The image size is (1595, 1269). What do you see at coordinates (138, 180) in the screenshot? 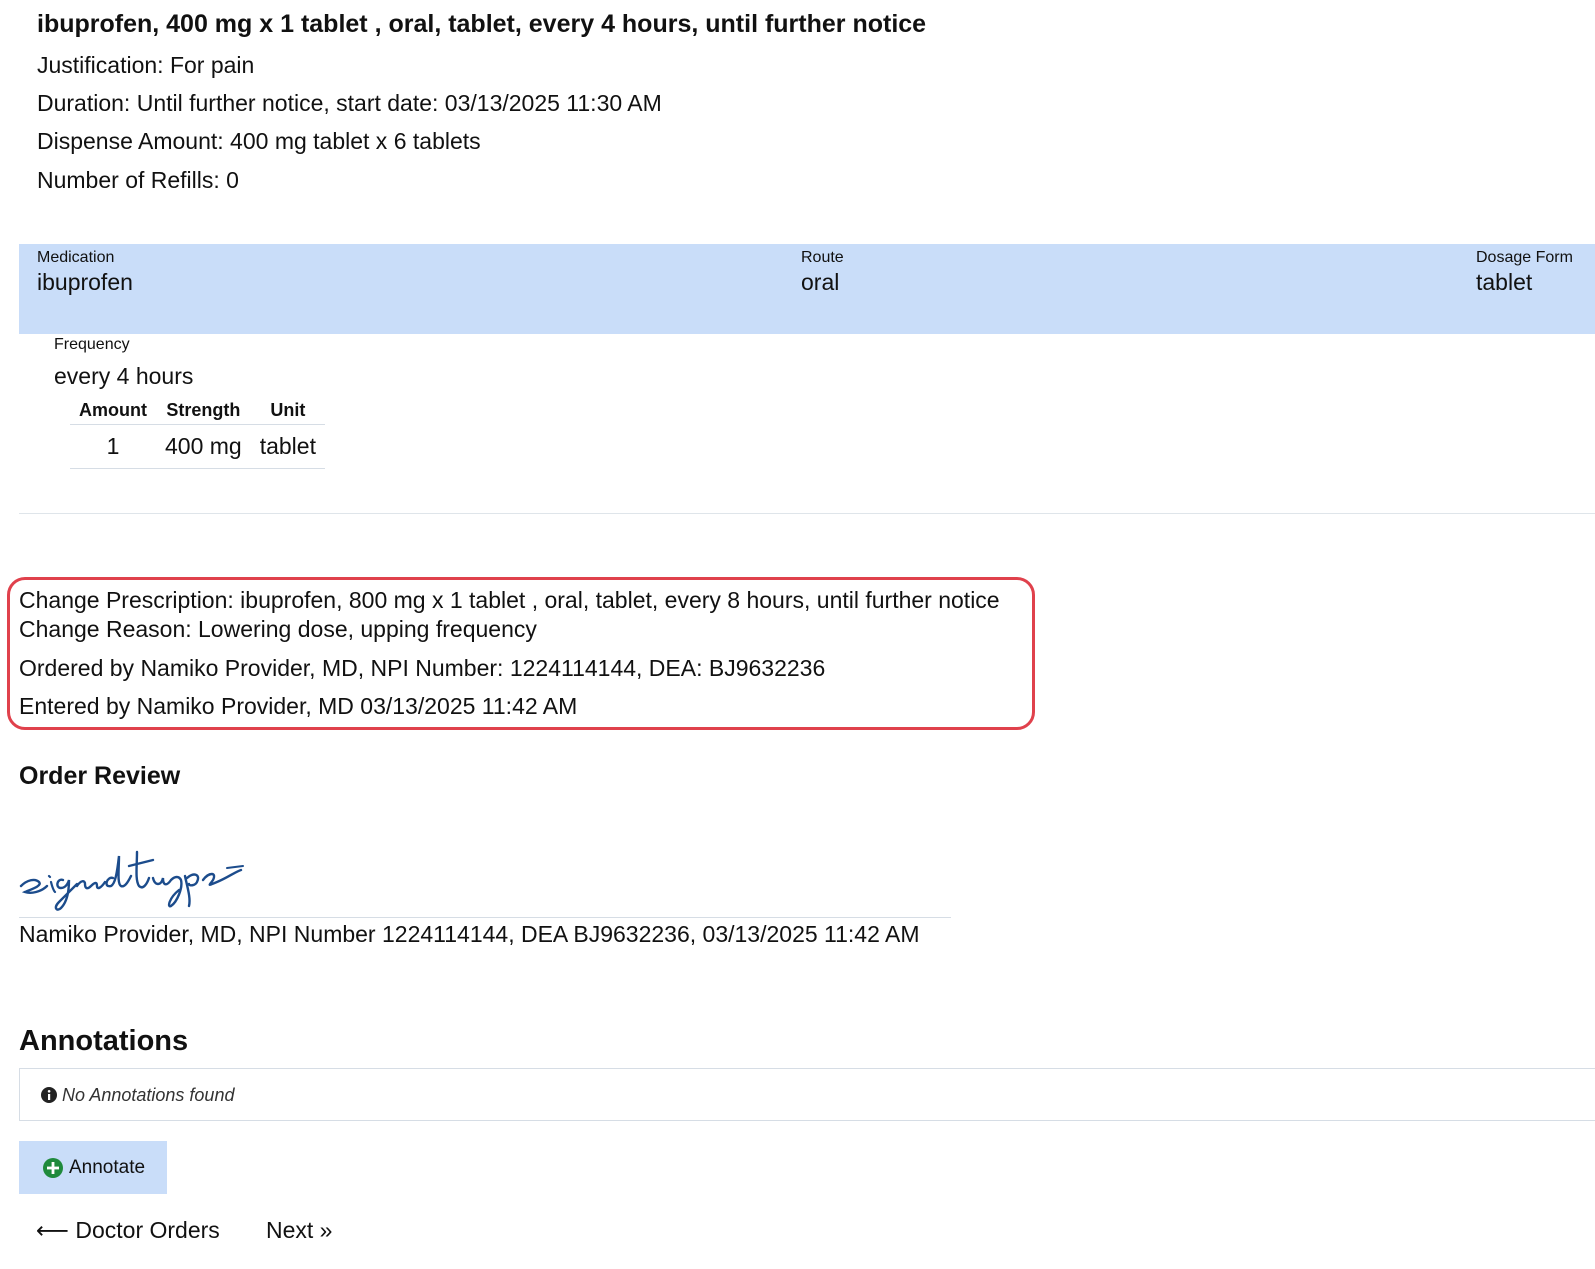
I see `refills-text: Number of Refills: 0` at bounding box center [138, 180].